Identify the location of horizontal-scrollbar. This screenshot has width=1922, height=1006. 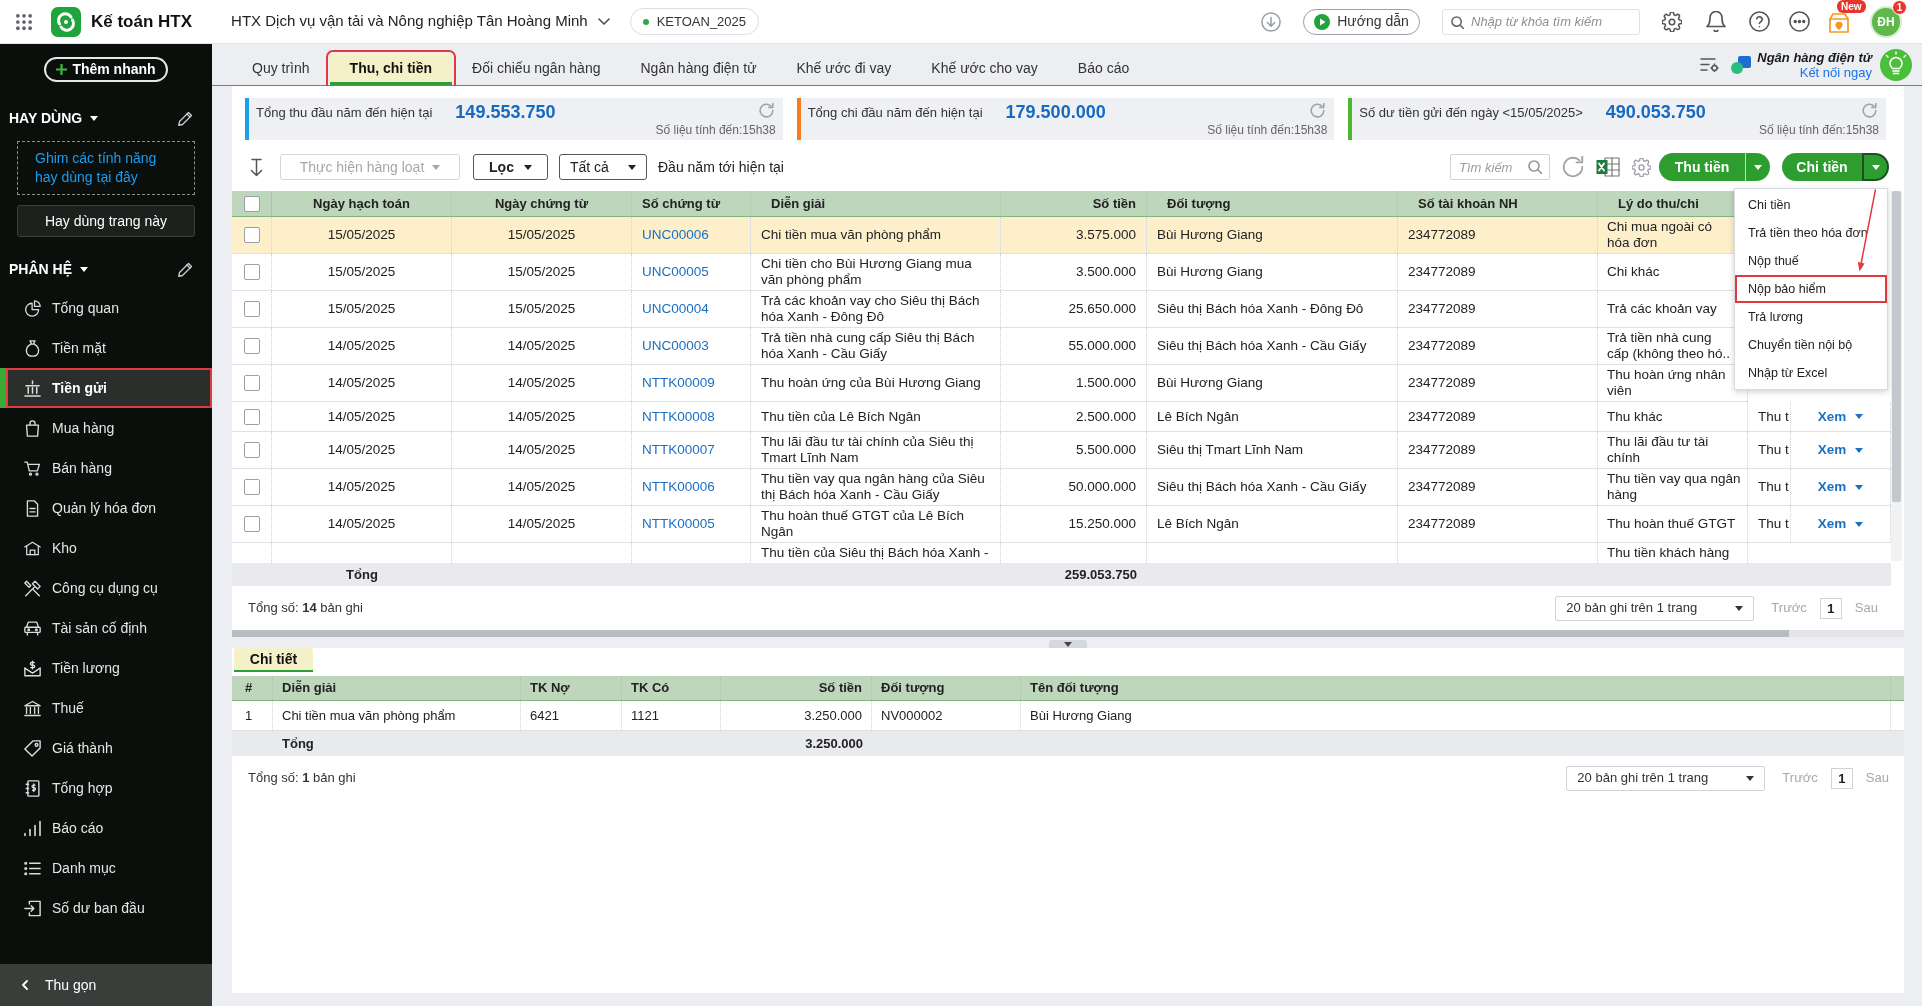
(1068, 633).